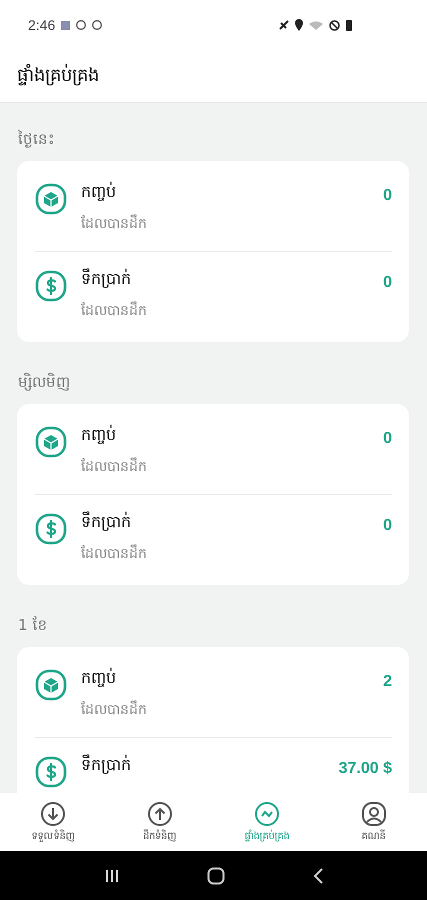  Describe the element at coordinates (44, 382) in the screenshot. I see `section-title: ម្សិលមិញ` at that location.